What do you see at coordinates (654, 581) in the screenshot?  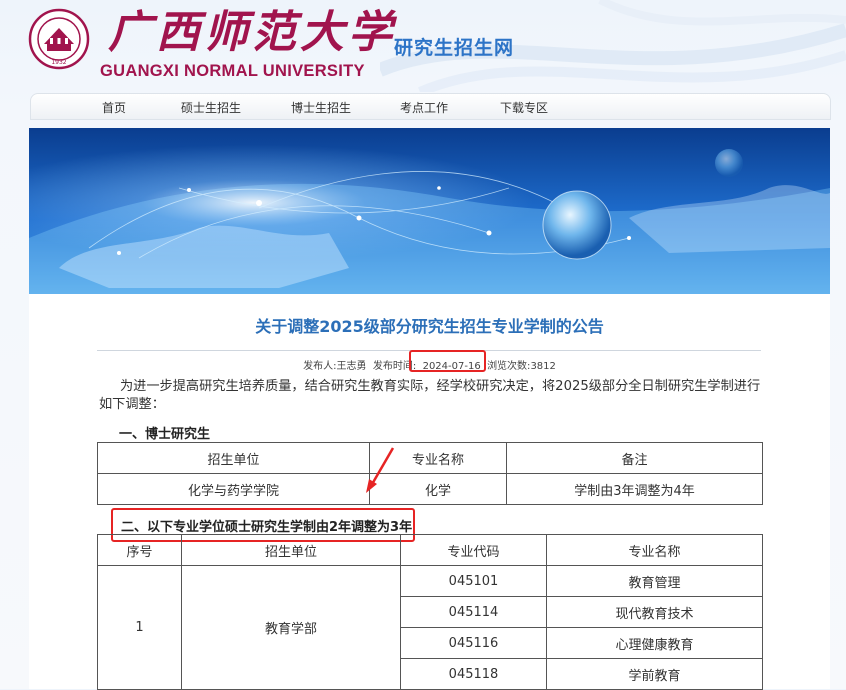 I see `cell-major: 教育管理` at bounding box center [654, 581].